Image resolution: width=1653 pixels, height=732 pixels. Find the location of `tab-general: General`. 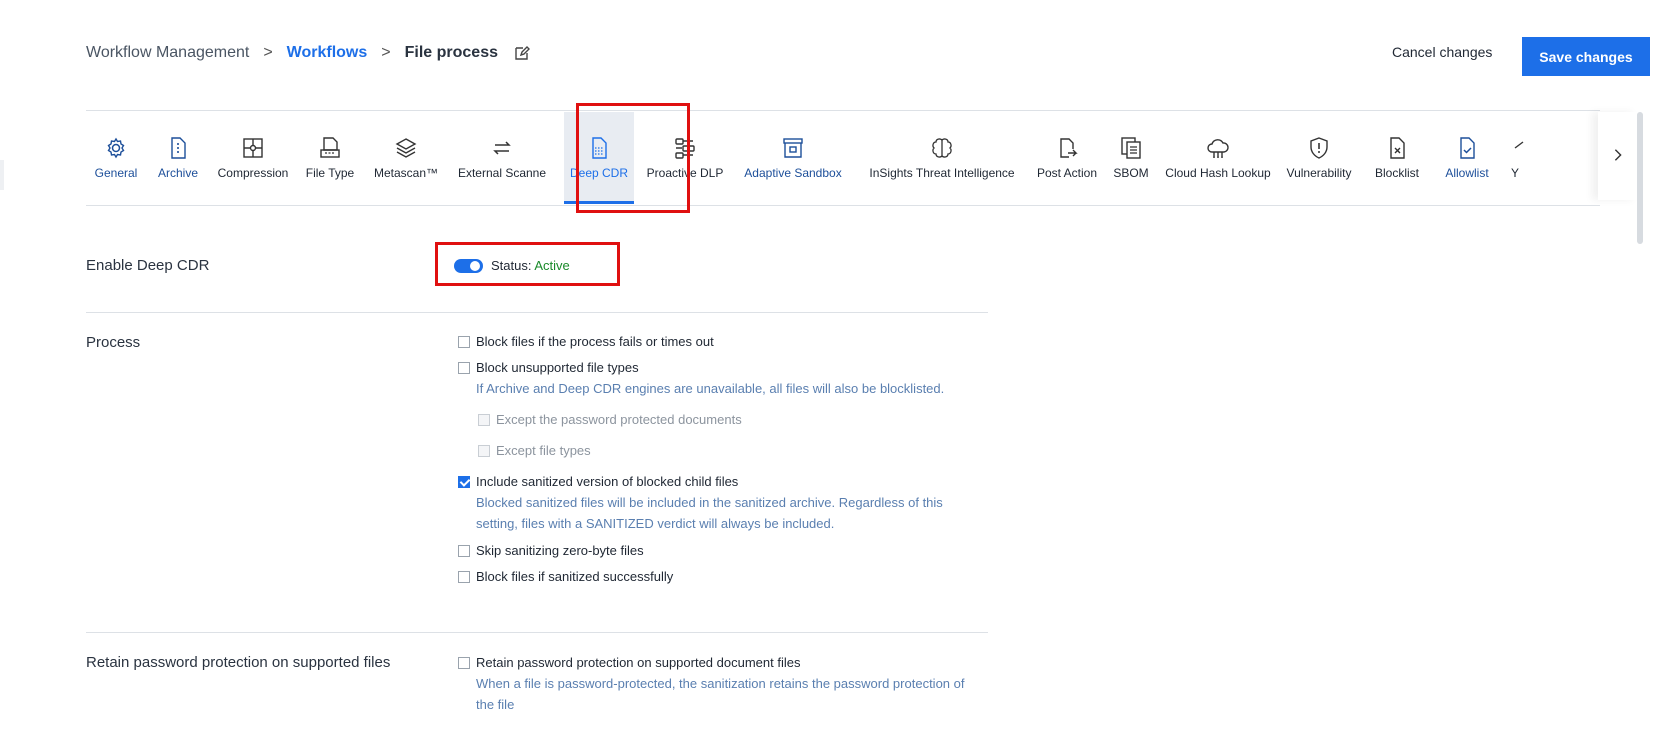

tab-general: General is located at coordinates (116, 158).